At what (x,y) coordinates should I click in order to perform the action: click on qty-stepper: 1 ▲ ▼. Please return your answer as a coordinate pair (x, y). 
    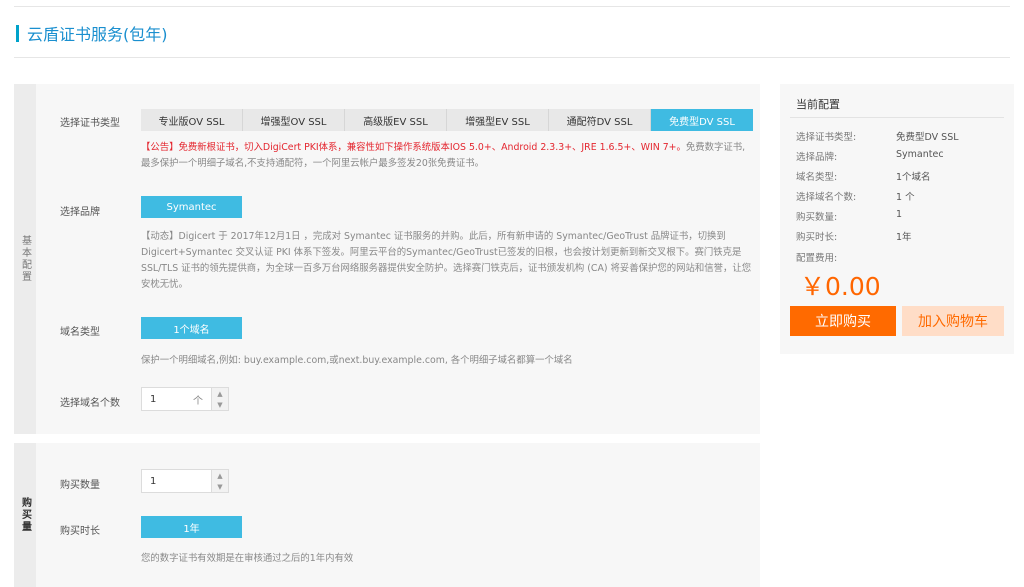
    Looking at the image, I should click on (185, 481).